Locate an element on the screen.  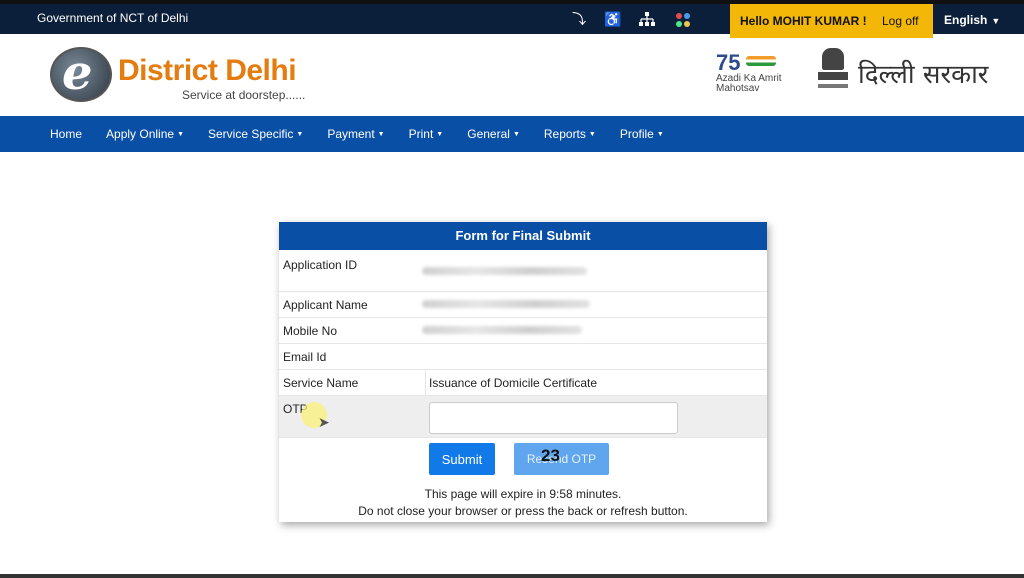
application-id-row: Application ID is located at coordinates (523, 271).